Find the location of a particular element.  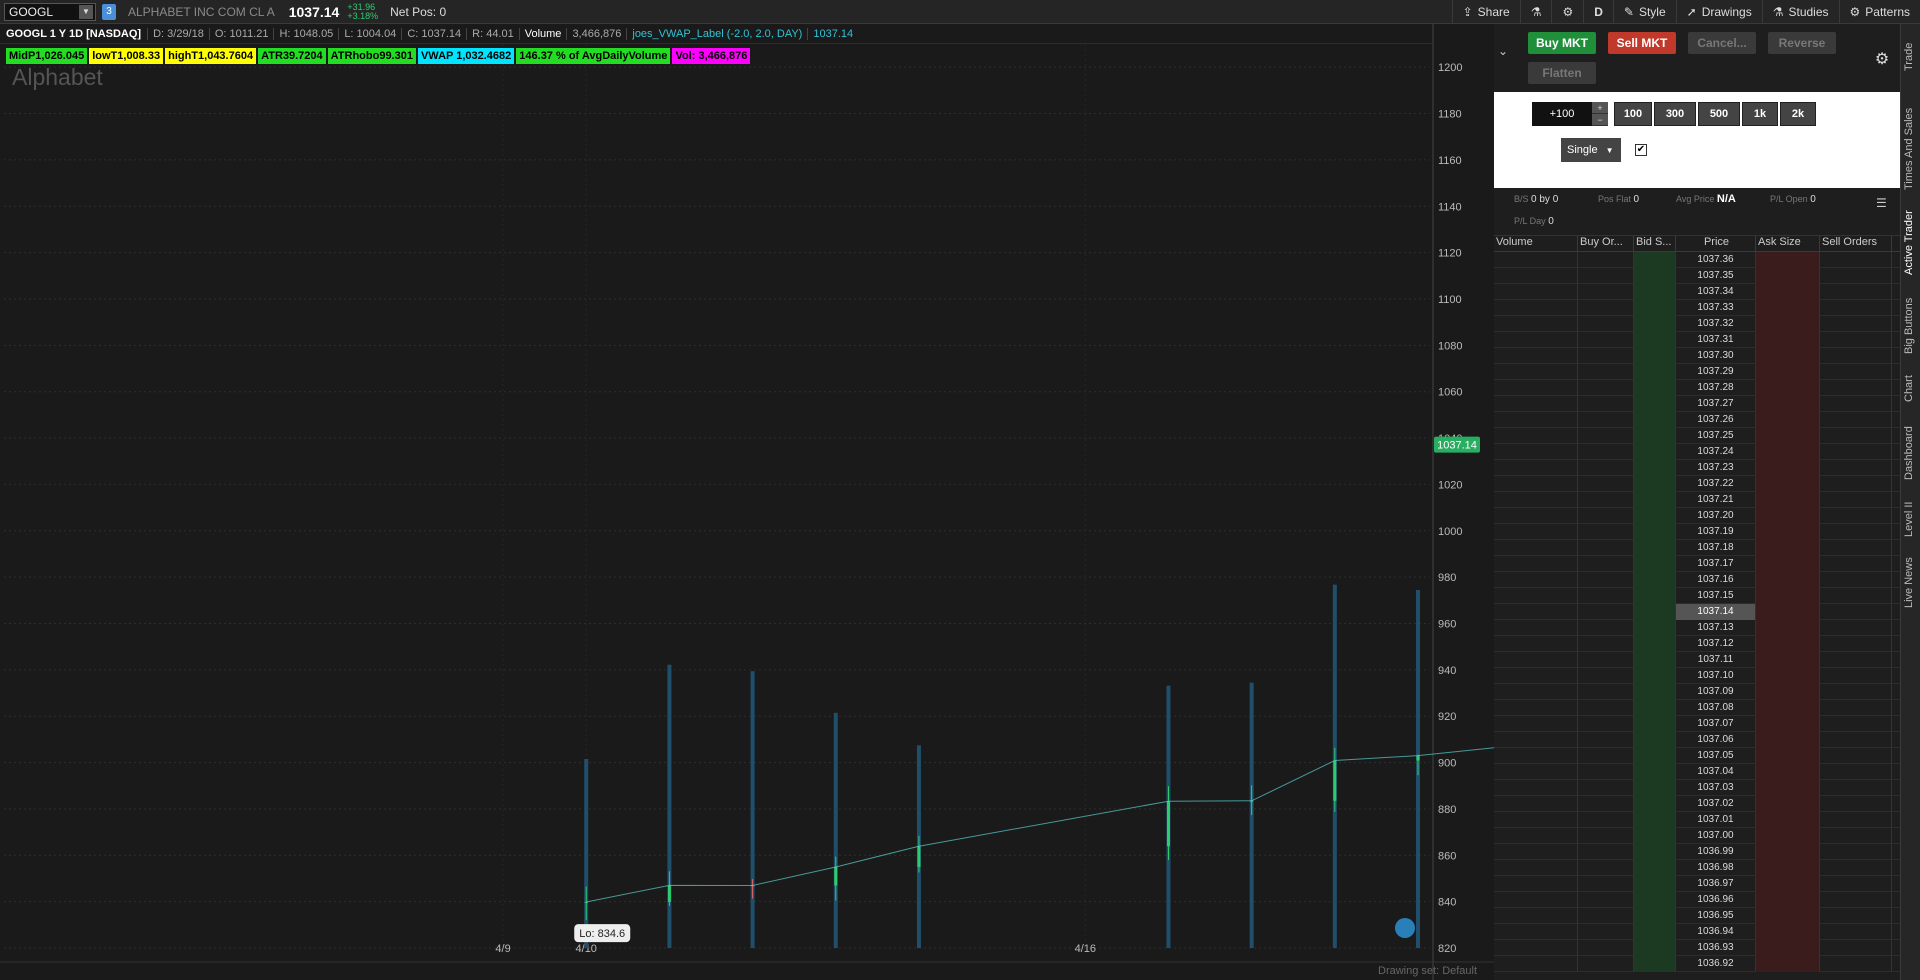

side-tab-level-ii: Level II is located at coordinates (1911, 519).